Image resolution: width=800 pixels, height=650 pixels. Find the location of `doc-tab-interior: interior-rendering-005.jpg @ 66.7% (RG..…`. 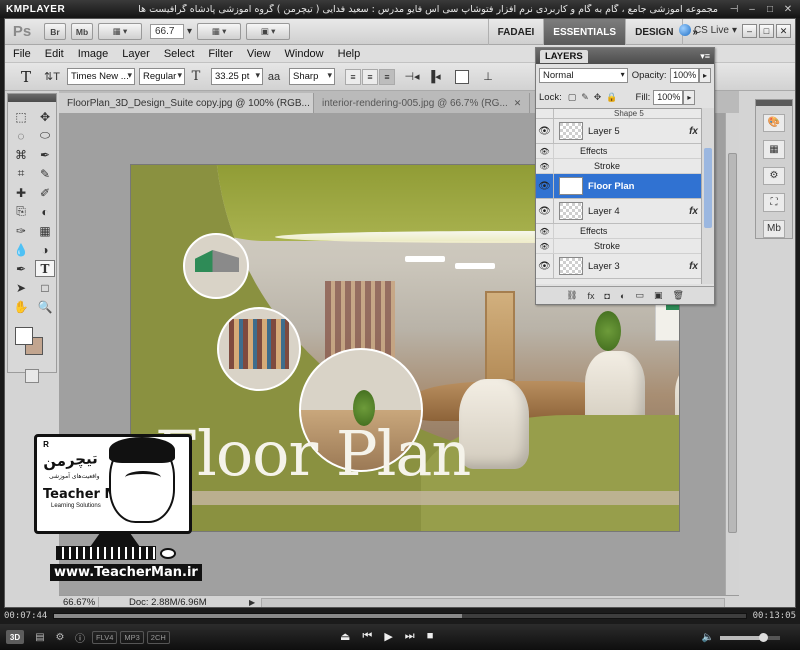

doc-tab-interior: interior-rendering-005.jpg @ 66.7% (RG..… is located at coordinates (422, 103).